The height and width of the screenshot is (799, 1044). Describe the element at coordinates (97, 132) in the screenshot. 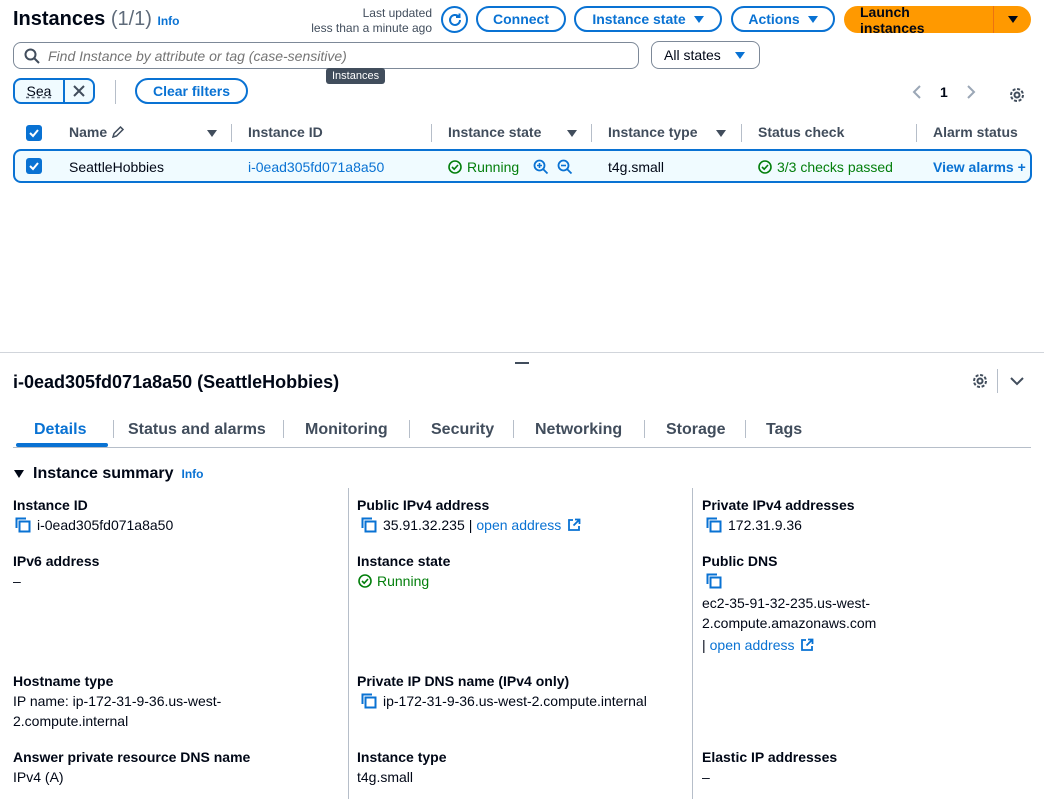

I see `column-header-name: Name` at that location.